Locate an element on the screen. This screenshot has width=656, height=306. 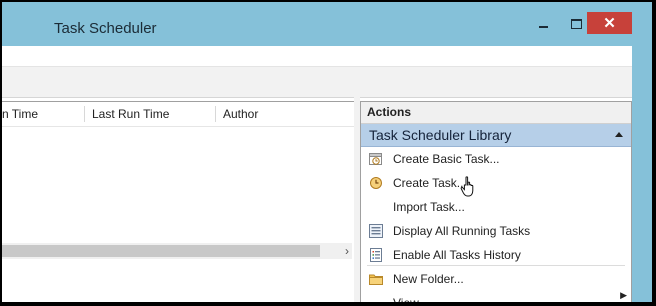
collapse-arrow-icon is located at coordinates (619, 134).